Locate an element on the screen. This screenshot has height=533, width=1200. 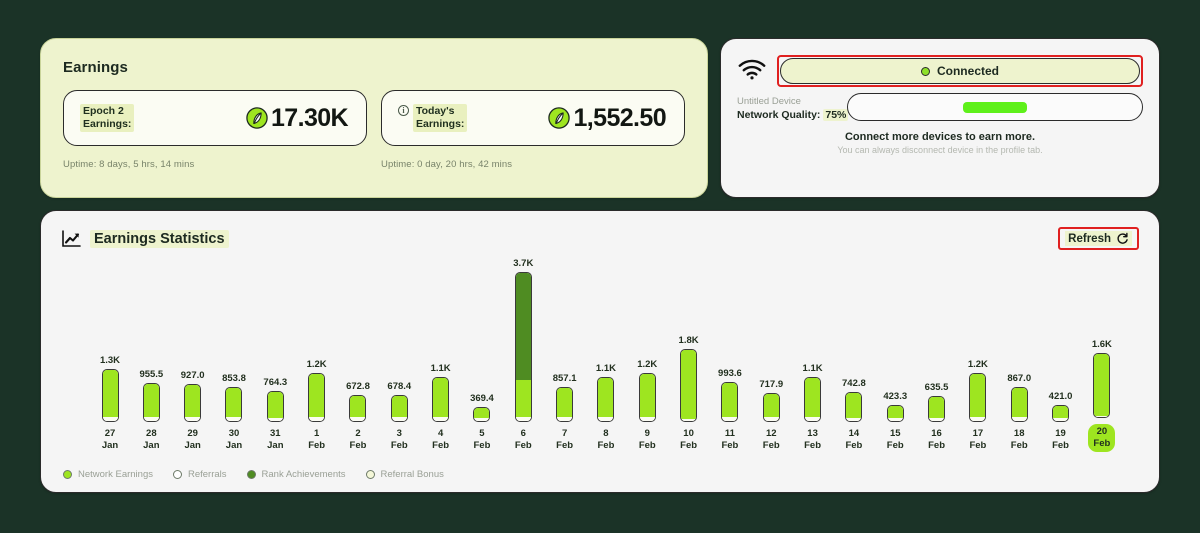
bar-column: 717.9 12 Feb is located at coordinates (771, 415).